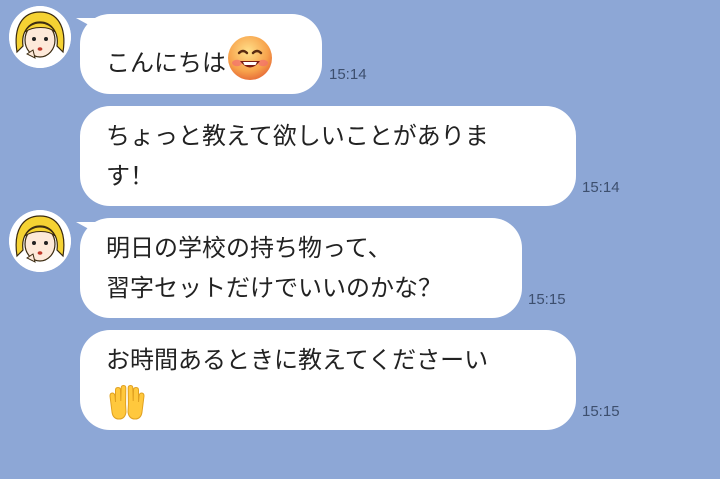 Image resolution: width=720 pixels, height=479 pixels. Describe the element at coordinates (130, 176) in the screenshot. I see `message-text-line-2: す！` at that location.